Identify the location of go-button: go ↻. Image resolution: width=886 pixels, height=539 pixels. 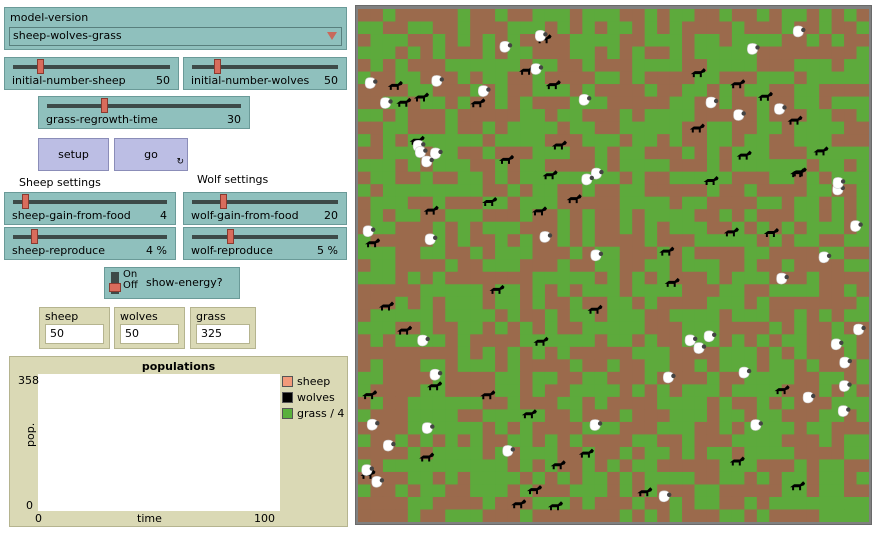
(151, 154).